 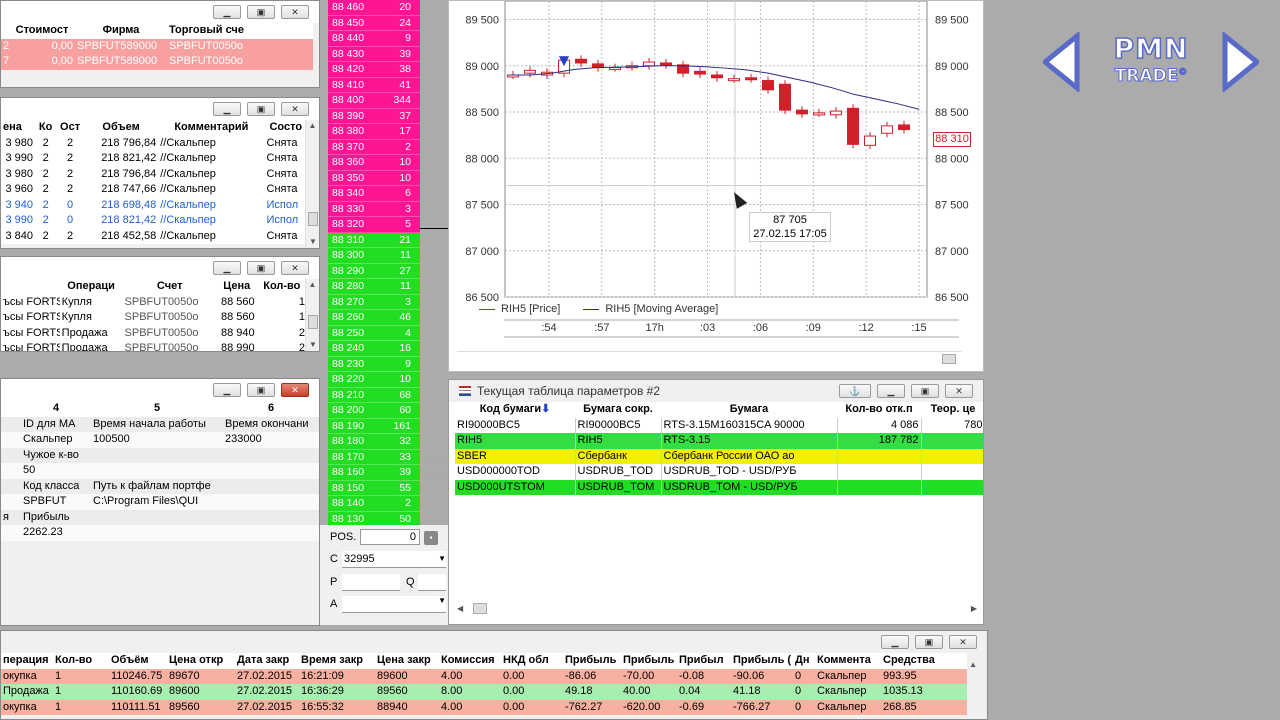 I want to click on table-row: я Прибыль, so click(x=160, y=517).